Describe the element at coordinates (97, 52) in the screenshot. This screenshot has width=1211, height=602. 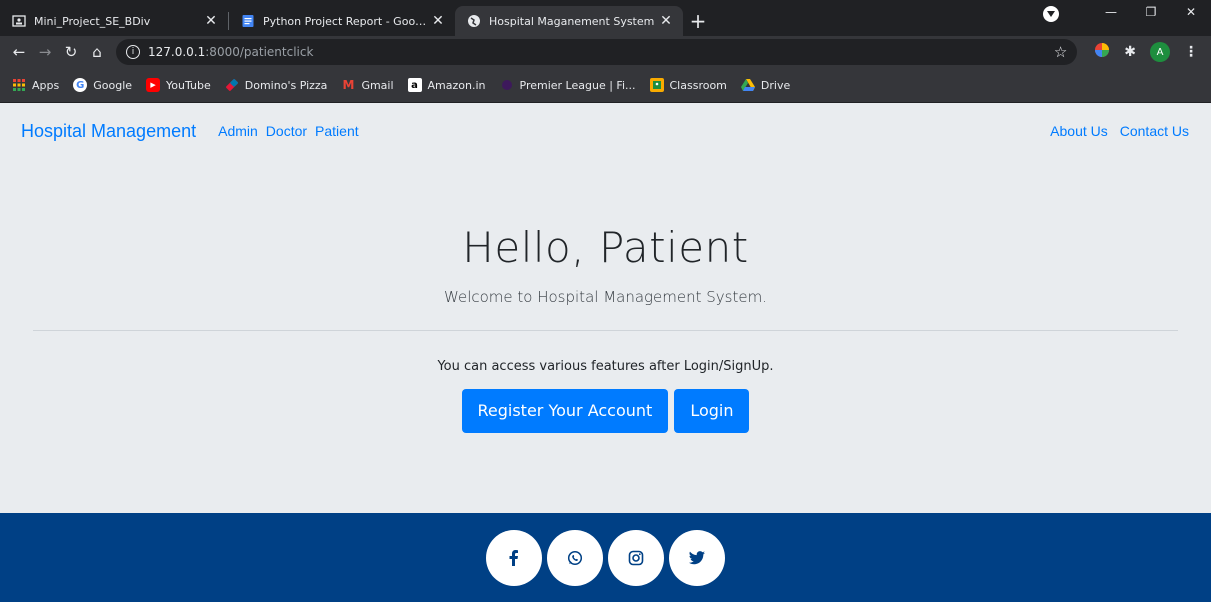
I see `home-icon: ⌂` at that location.